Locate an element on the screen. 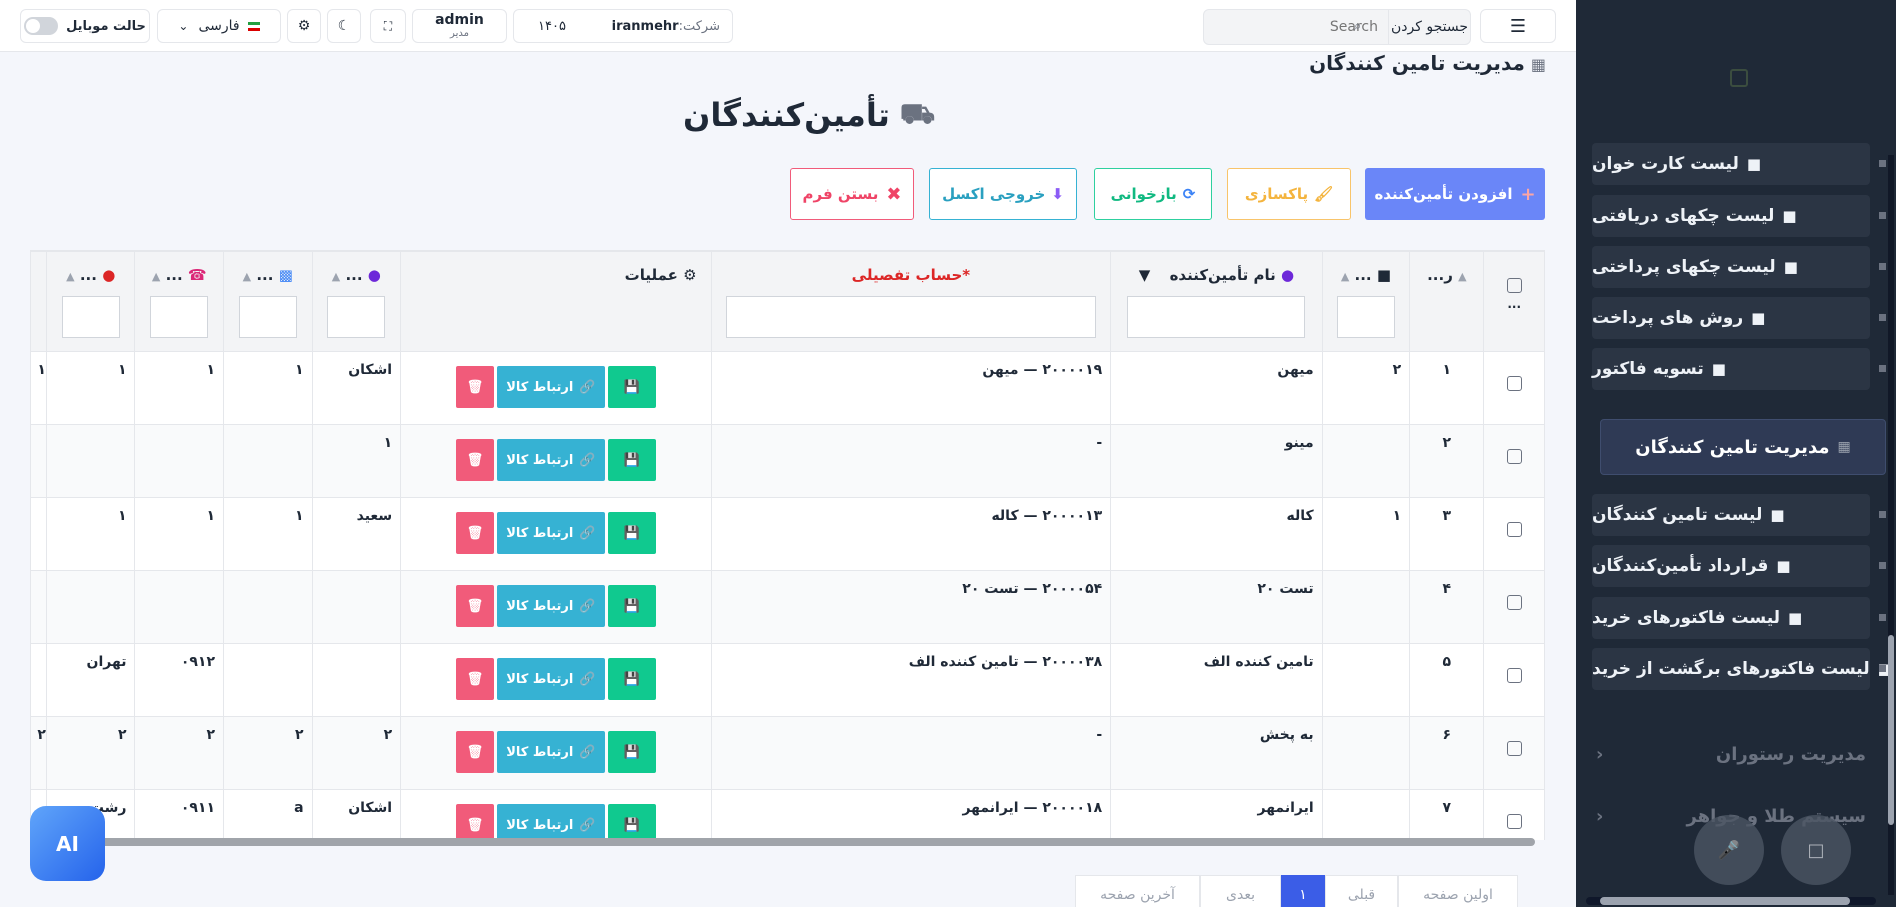 This screenshot has height=907, width=1896. select-all-checkbox is located at coordinates (1514, 285).